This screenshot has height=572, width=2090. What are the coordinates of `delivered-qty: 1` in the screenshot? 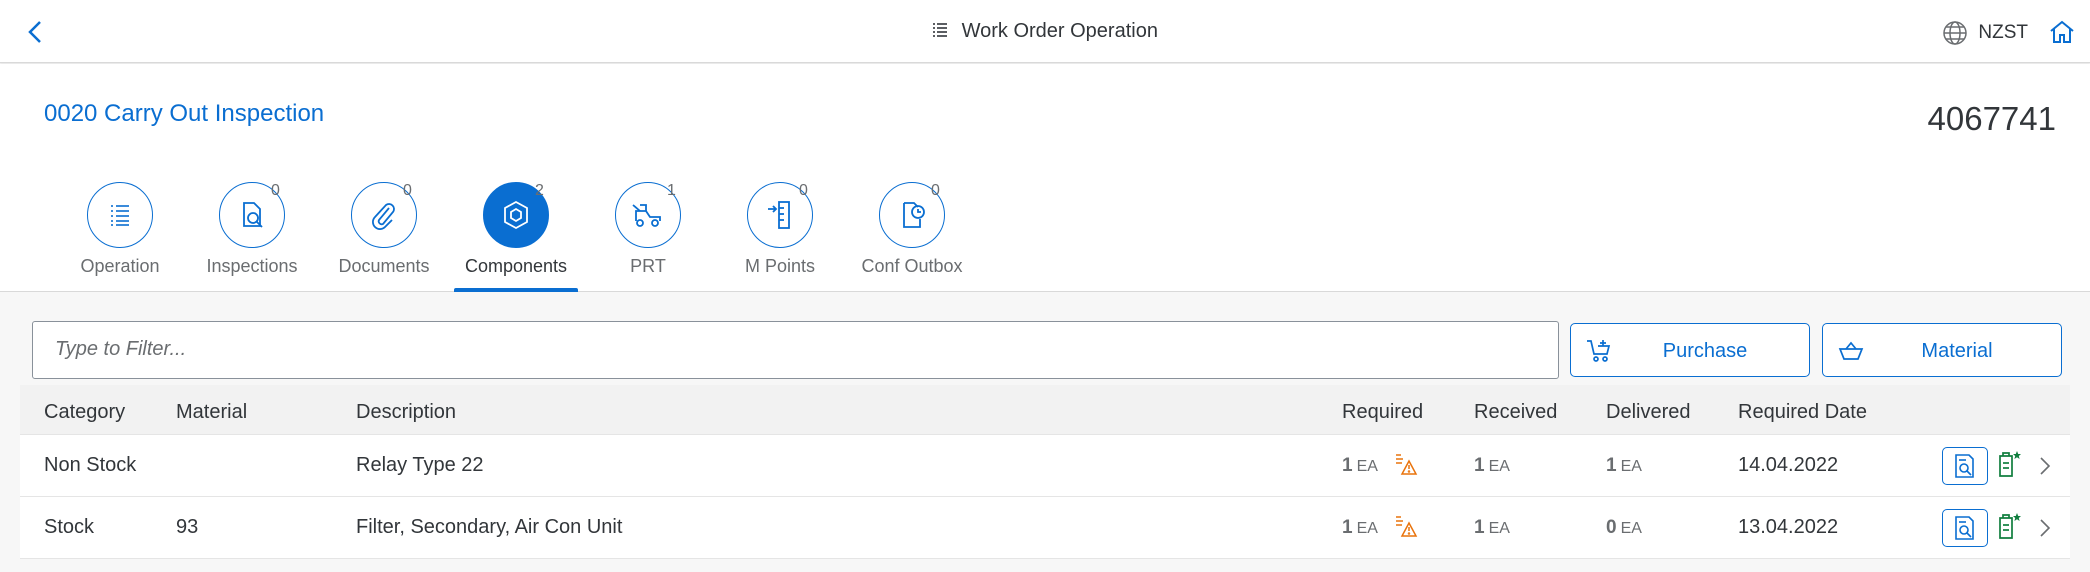 It's located at (1611, 465).